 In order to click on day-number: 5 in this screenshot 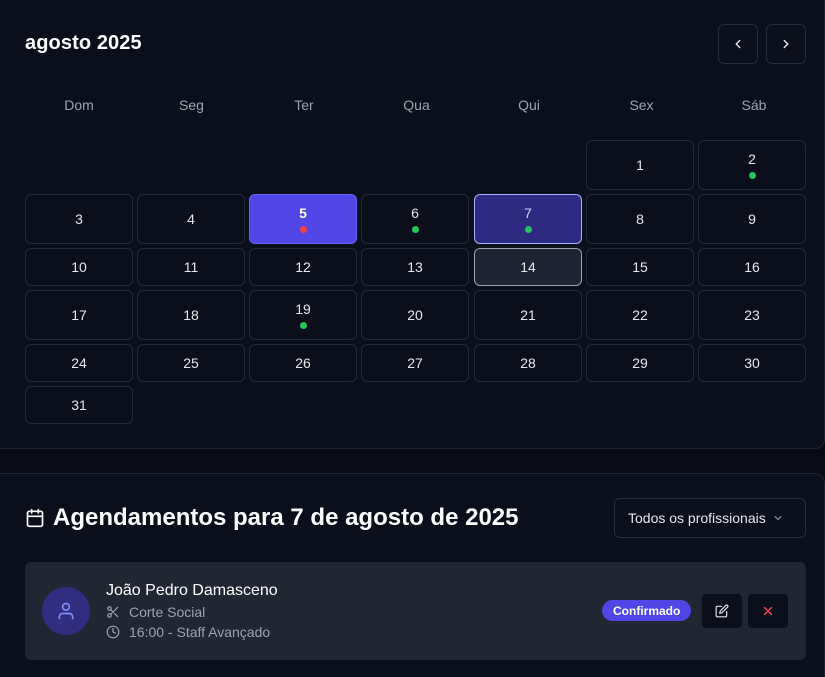, I will do `click(303, 213)`.